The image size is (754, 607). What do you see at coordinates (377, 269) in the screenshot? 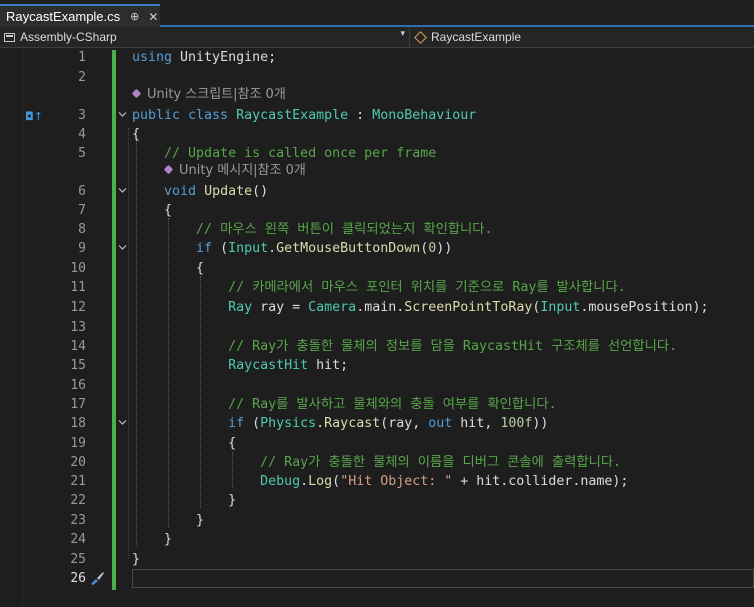
I see `code-line: 10 {` at bounding box center [377, 269].